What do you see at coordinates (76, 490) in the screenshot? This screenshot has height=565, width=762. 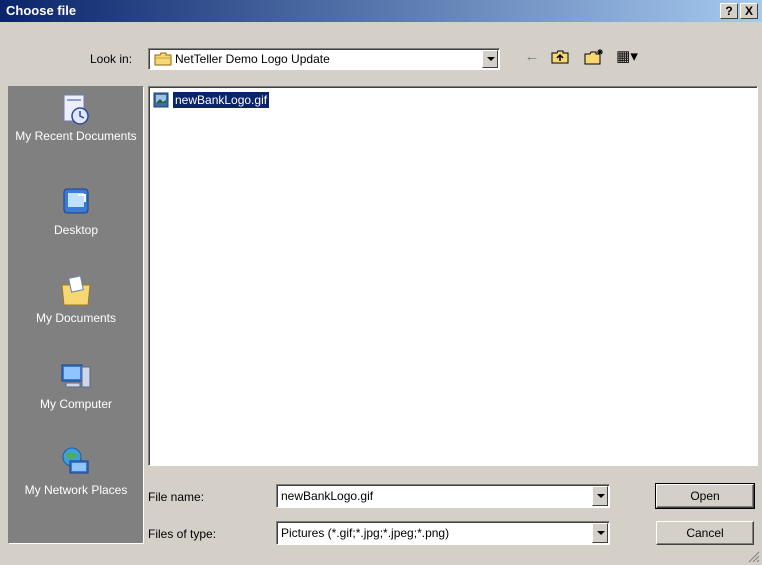 I see `place-label: My Network Places` at bounding box center [76, 490].